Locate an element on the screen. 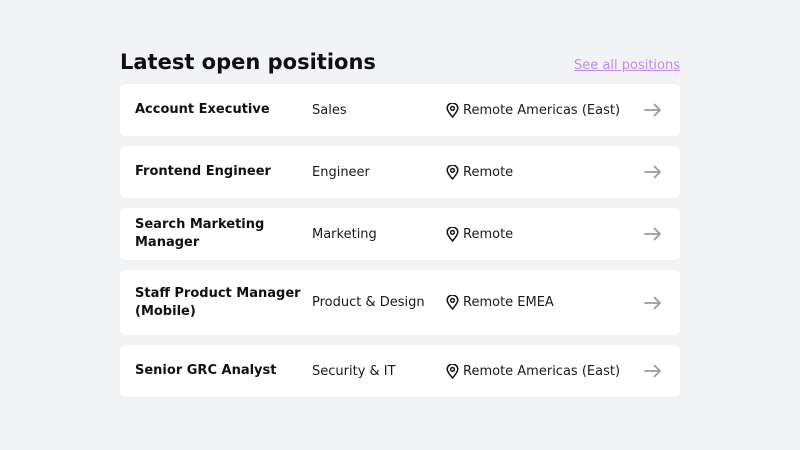 The image size is (800, 450). job-title: Staff Product Manager (Mobile) is located at coordinates (218, 302).